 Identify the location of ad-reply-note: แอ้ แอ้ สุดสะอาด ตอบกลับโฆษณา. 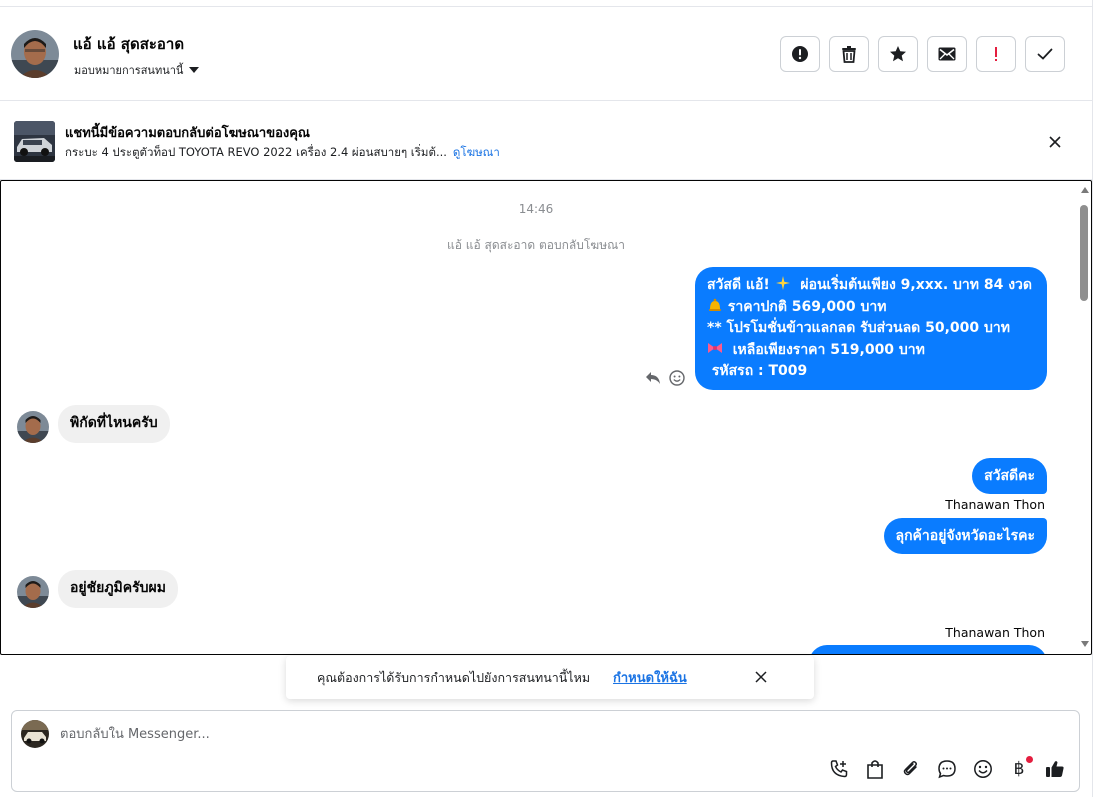
(536, 245).